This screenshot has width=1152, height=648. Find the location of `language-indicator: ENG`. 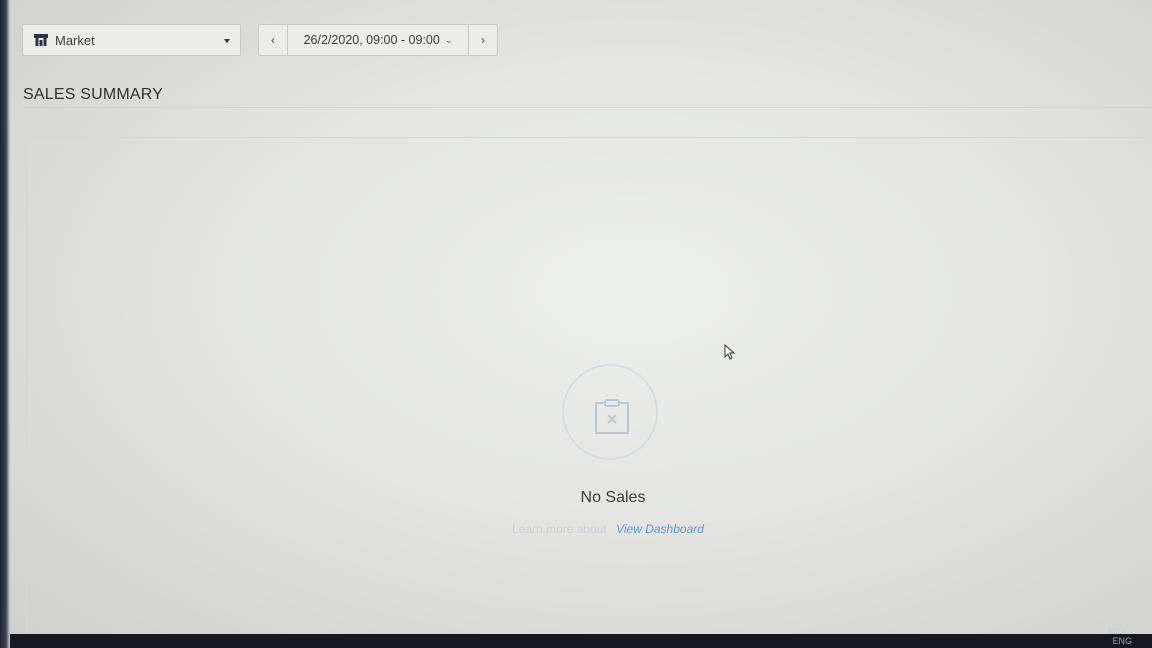

language-indicator: ENG is located at coordinates (1122, 641).